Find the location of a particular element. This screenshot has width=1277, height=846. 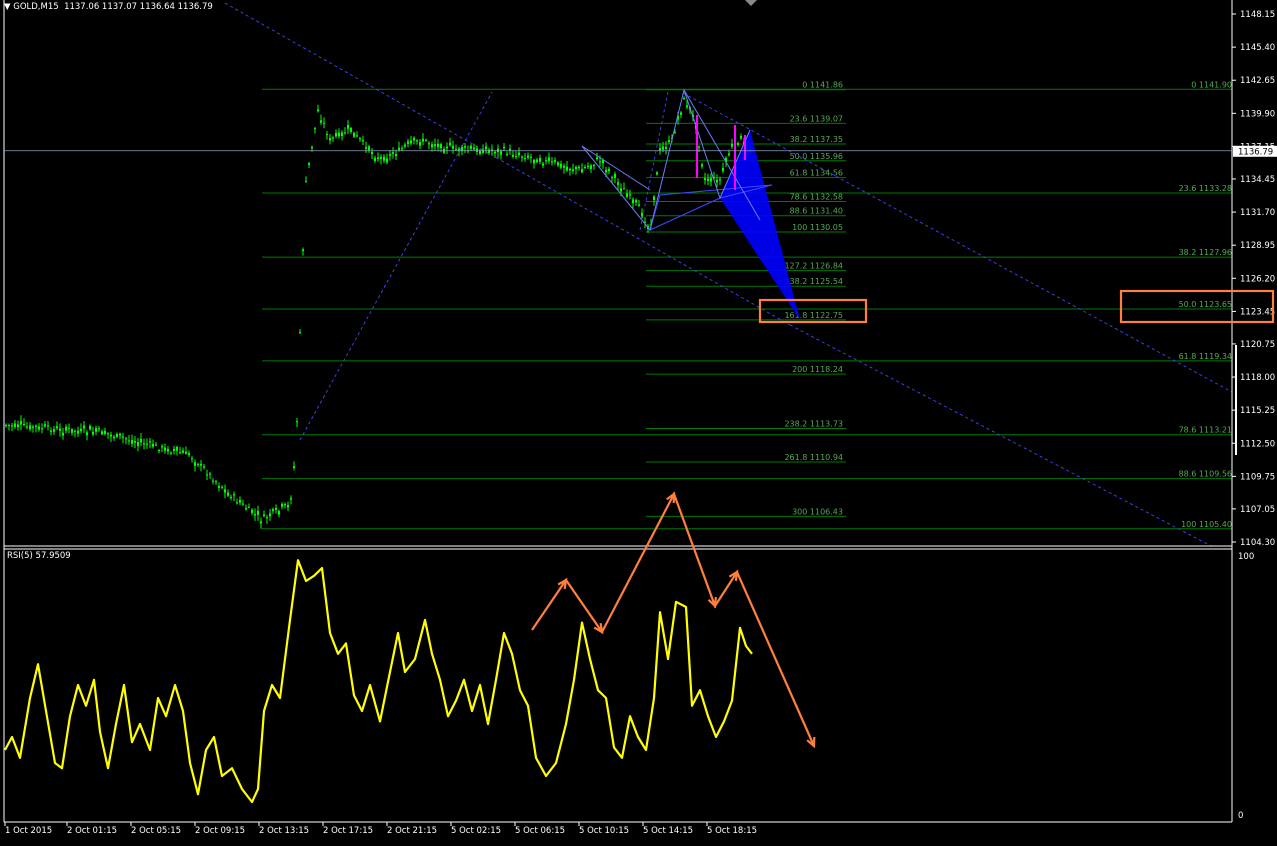

price-tick-label: 1120.75 is located at coordinates (1257, 345).